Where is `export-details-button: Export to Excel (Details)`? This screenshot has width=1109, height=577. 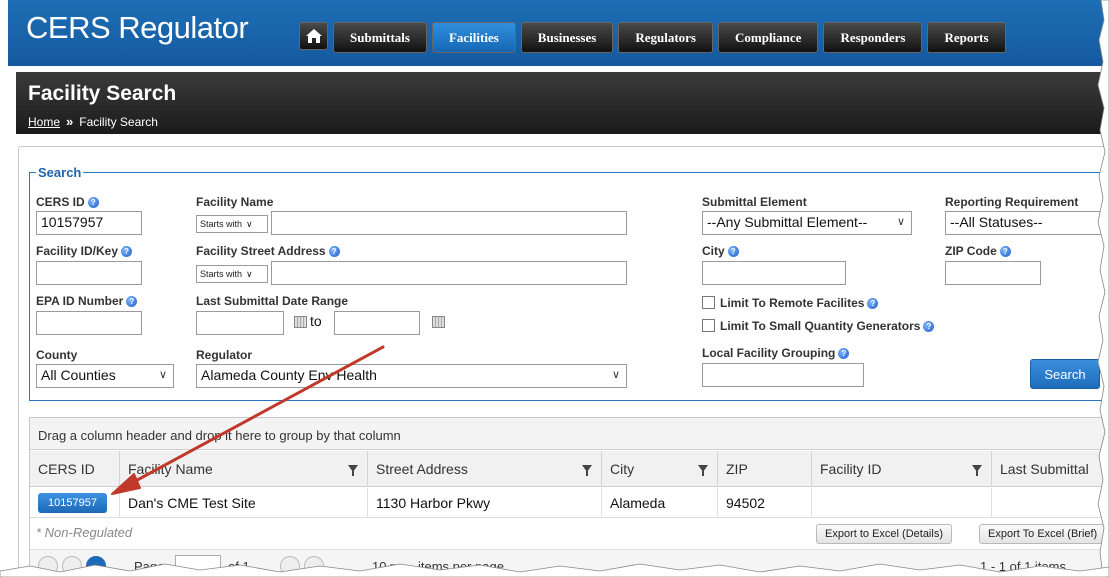
export-details-button: Export to Excel (Details) is located at coordinates (884, 534).